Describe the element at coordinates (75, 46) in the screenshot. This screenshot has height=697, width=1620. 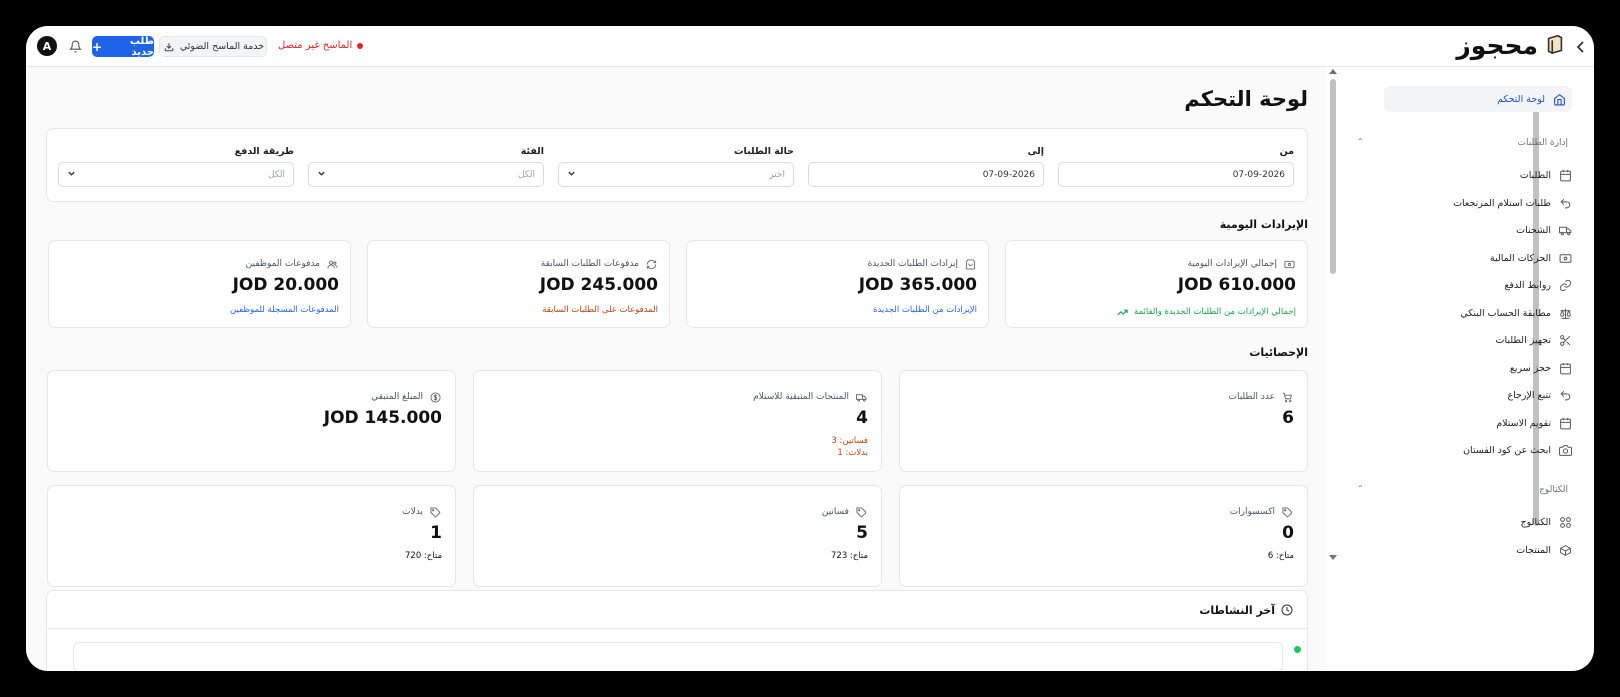
I see `bell-icon` at that location.